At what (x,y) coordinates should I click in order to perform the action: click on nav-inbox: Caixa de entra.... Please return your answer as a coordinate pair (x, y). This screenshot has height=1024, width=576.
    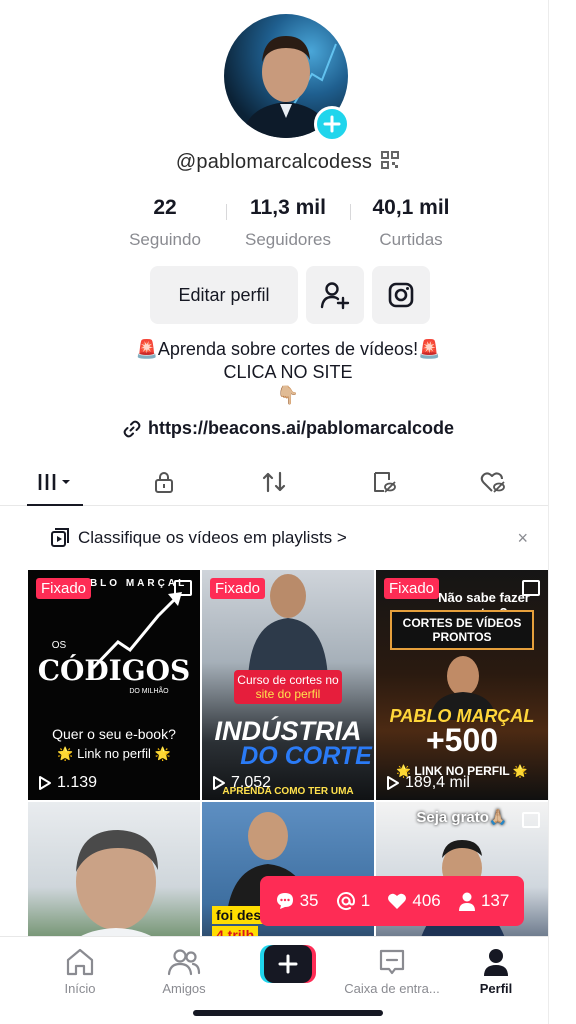
    Looking at the image, I should click on (392, 971).